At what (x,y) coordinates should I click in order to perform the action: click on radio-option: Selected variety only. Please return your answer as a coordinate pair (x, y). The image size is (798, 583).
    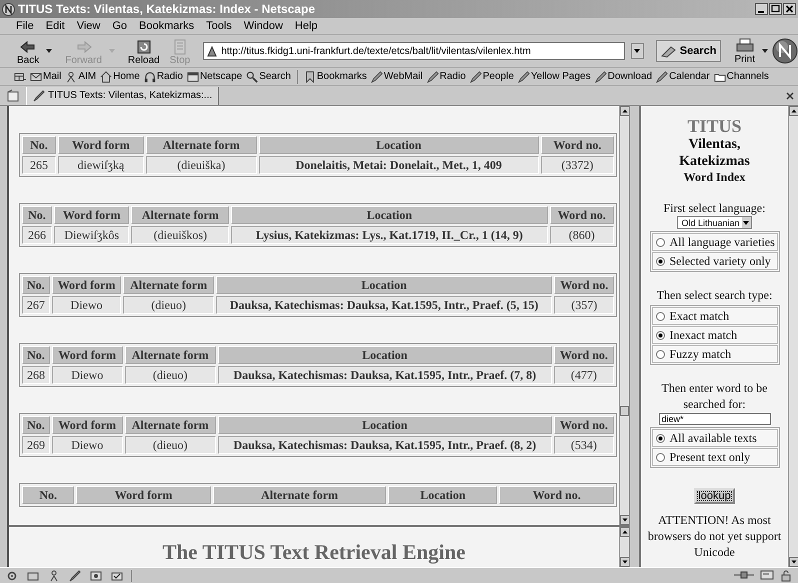
    Looking at the image, I should click on (715, 261).